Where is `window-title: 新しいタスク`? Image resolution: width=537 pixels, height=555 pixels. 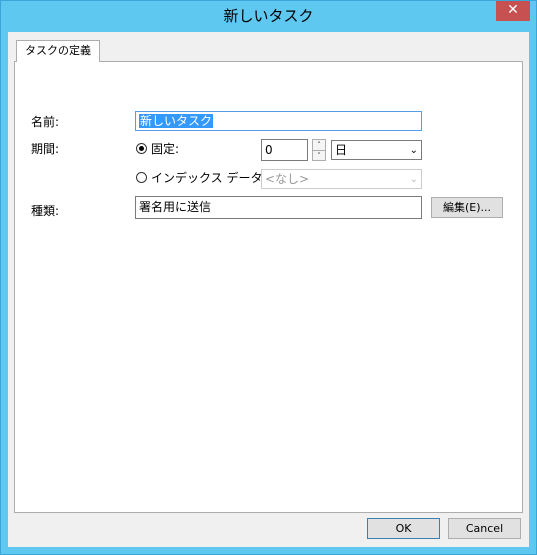 window-title: 新しいタスク is located at coordinates (268, 16).